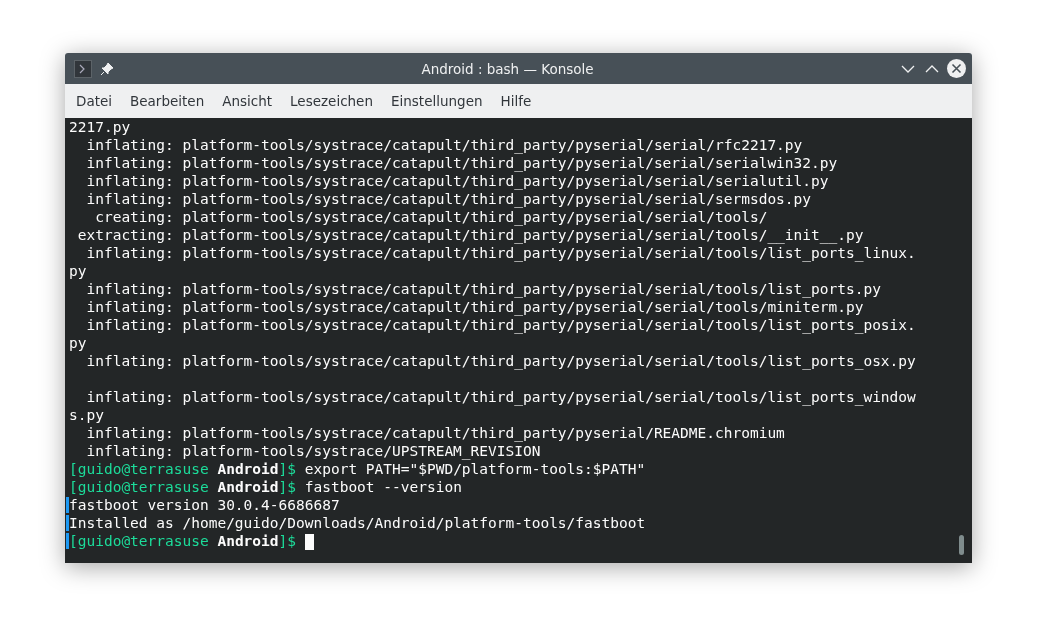 Image resolution: width=1037 pixels, height=641 pixels. I want to click on output-line: inflating: platform-tools/systrace/catapult/third_party/pyserial/serial/tools/miniterm.py, so click(474, 307).